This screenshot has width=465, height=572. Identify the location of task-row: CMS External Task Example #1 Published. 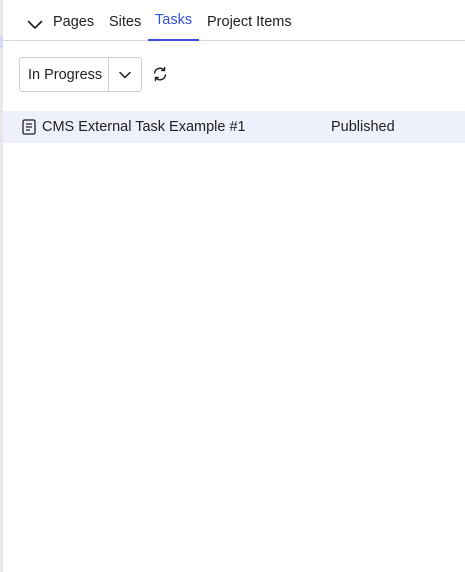
(234, 127).